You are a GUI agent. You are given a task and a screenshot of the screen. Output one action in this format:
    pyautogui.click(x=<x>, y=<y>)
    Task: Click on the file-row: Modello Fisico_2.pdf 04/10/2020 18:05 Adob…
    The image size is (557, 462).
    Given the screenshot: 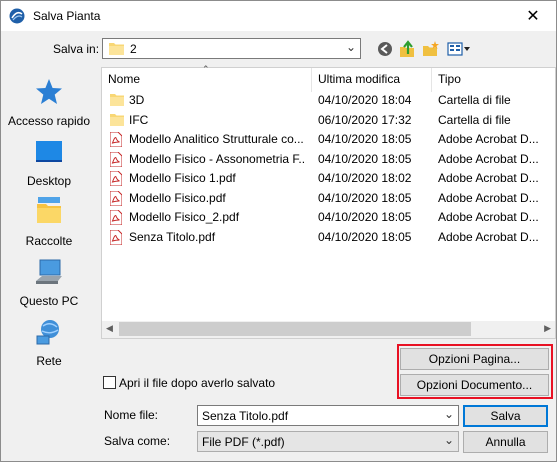 What is the action you would take?
    pyautogui.click(x=327, y=217)
    